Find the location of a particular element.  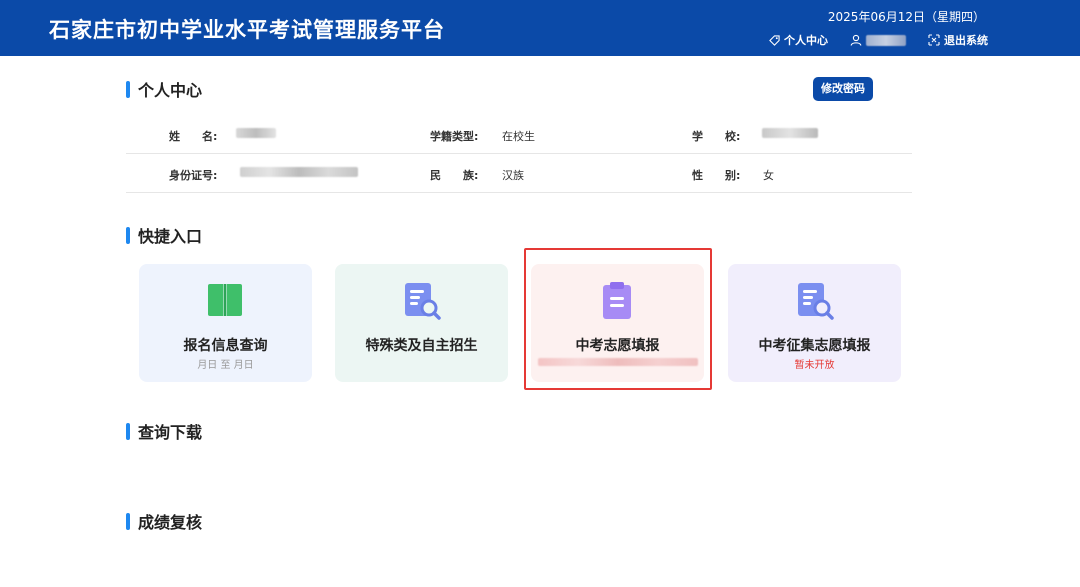

card-supplementary-application-status: 暂未开放 is located at coordinates (814, 365).